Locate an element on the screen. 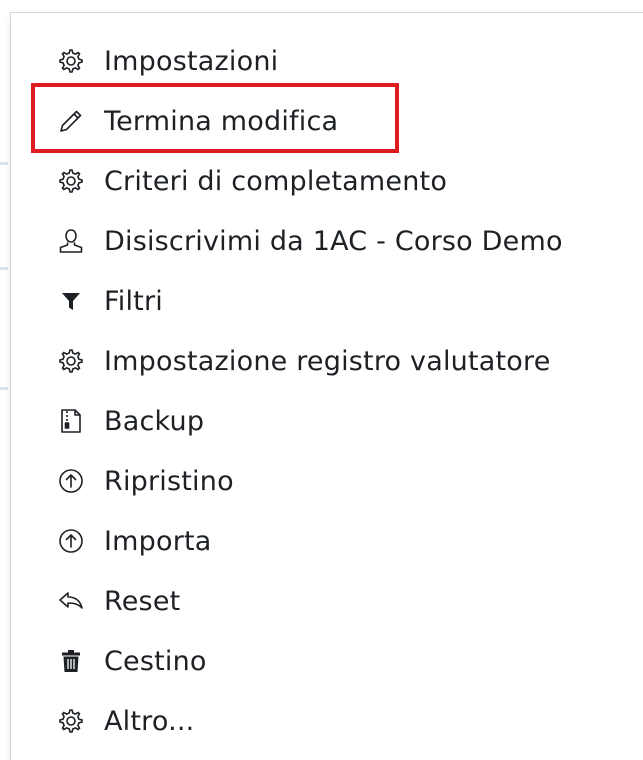 This screenshot has width=643, height=760. menu-item-impostazione-registro-valutatore: Impostazione registro valutatore is located at coordinates (303, 361).